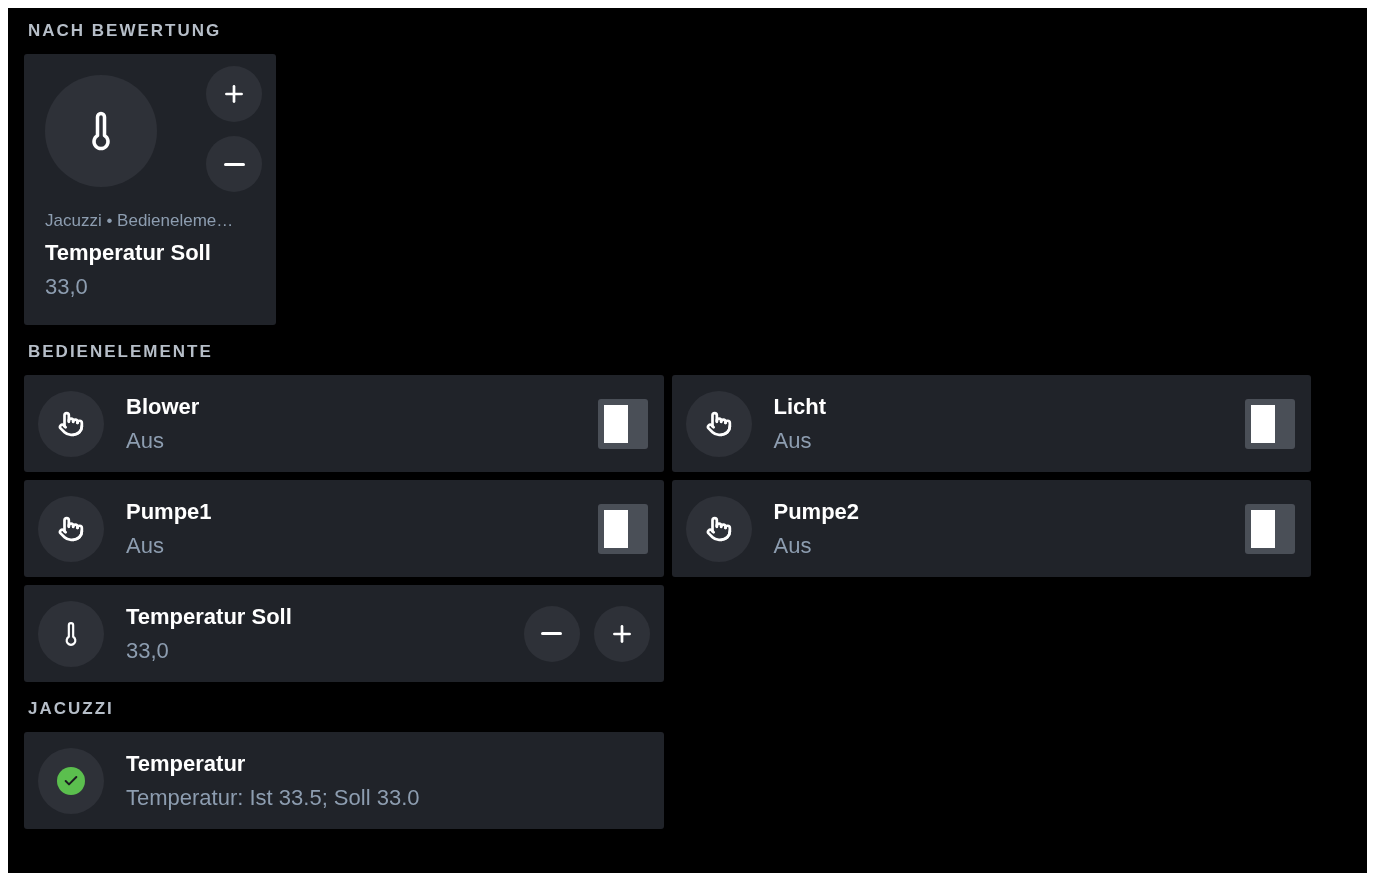 This screenshot has width=1375, height=881. What do you see at coordinates (150, 189) in the screenshot?
I see `control-tile: Jacuzzi • Bedieneleme… Temperatur Soll 33,0` at bounding box center [150, 189].